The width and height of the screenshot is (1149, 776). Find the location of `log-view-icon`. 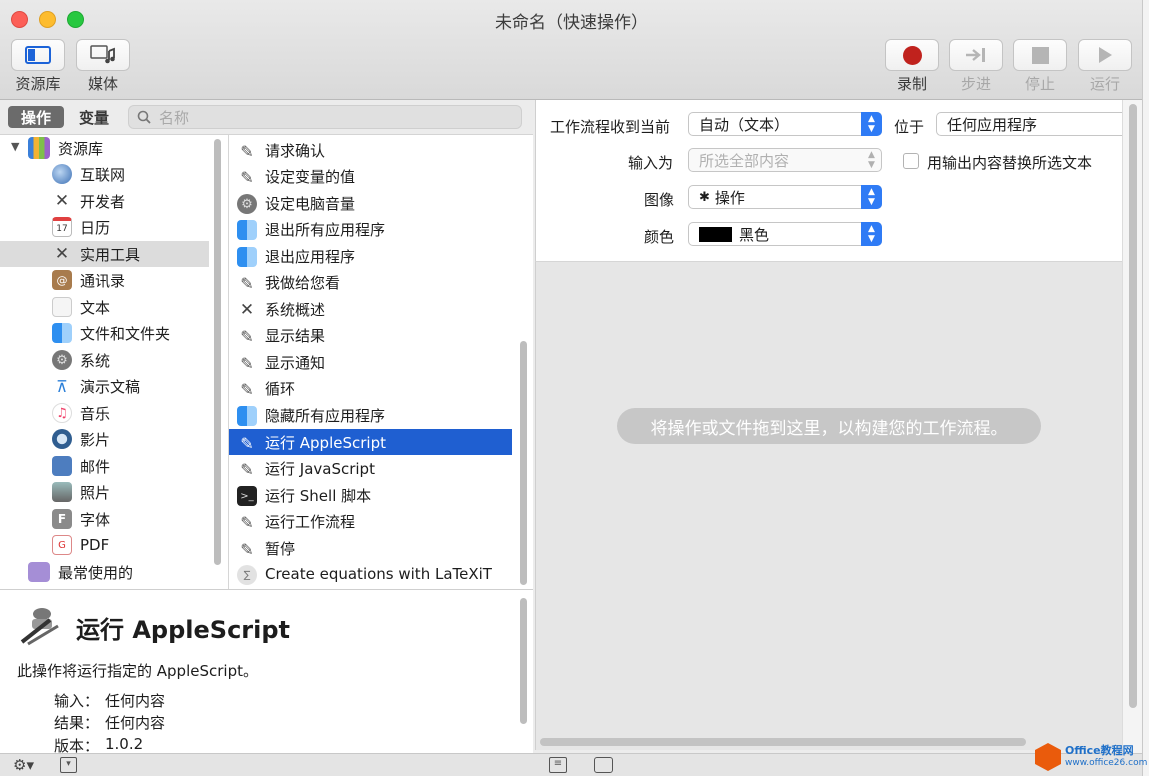

log-view-icon is located at coordinates (603, 765).